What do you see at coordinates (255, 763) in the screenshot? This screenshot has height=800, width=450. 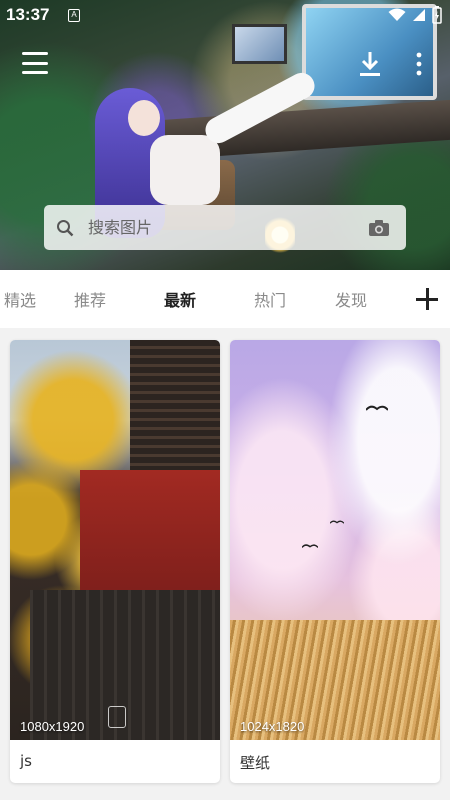 I see `wallpaper-caption: 壁纸` at bounding box center [255, 763].